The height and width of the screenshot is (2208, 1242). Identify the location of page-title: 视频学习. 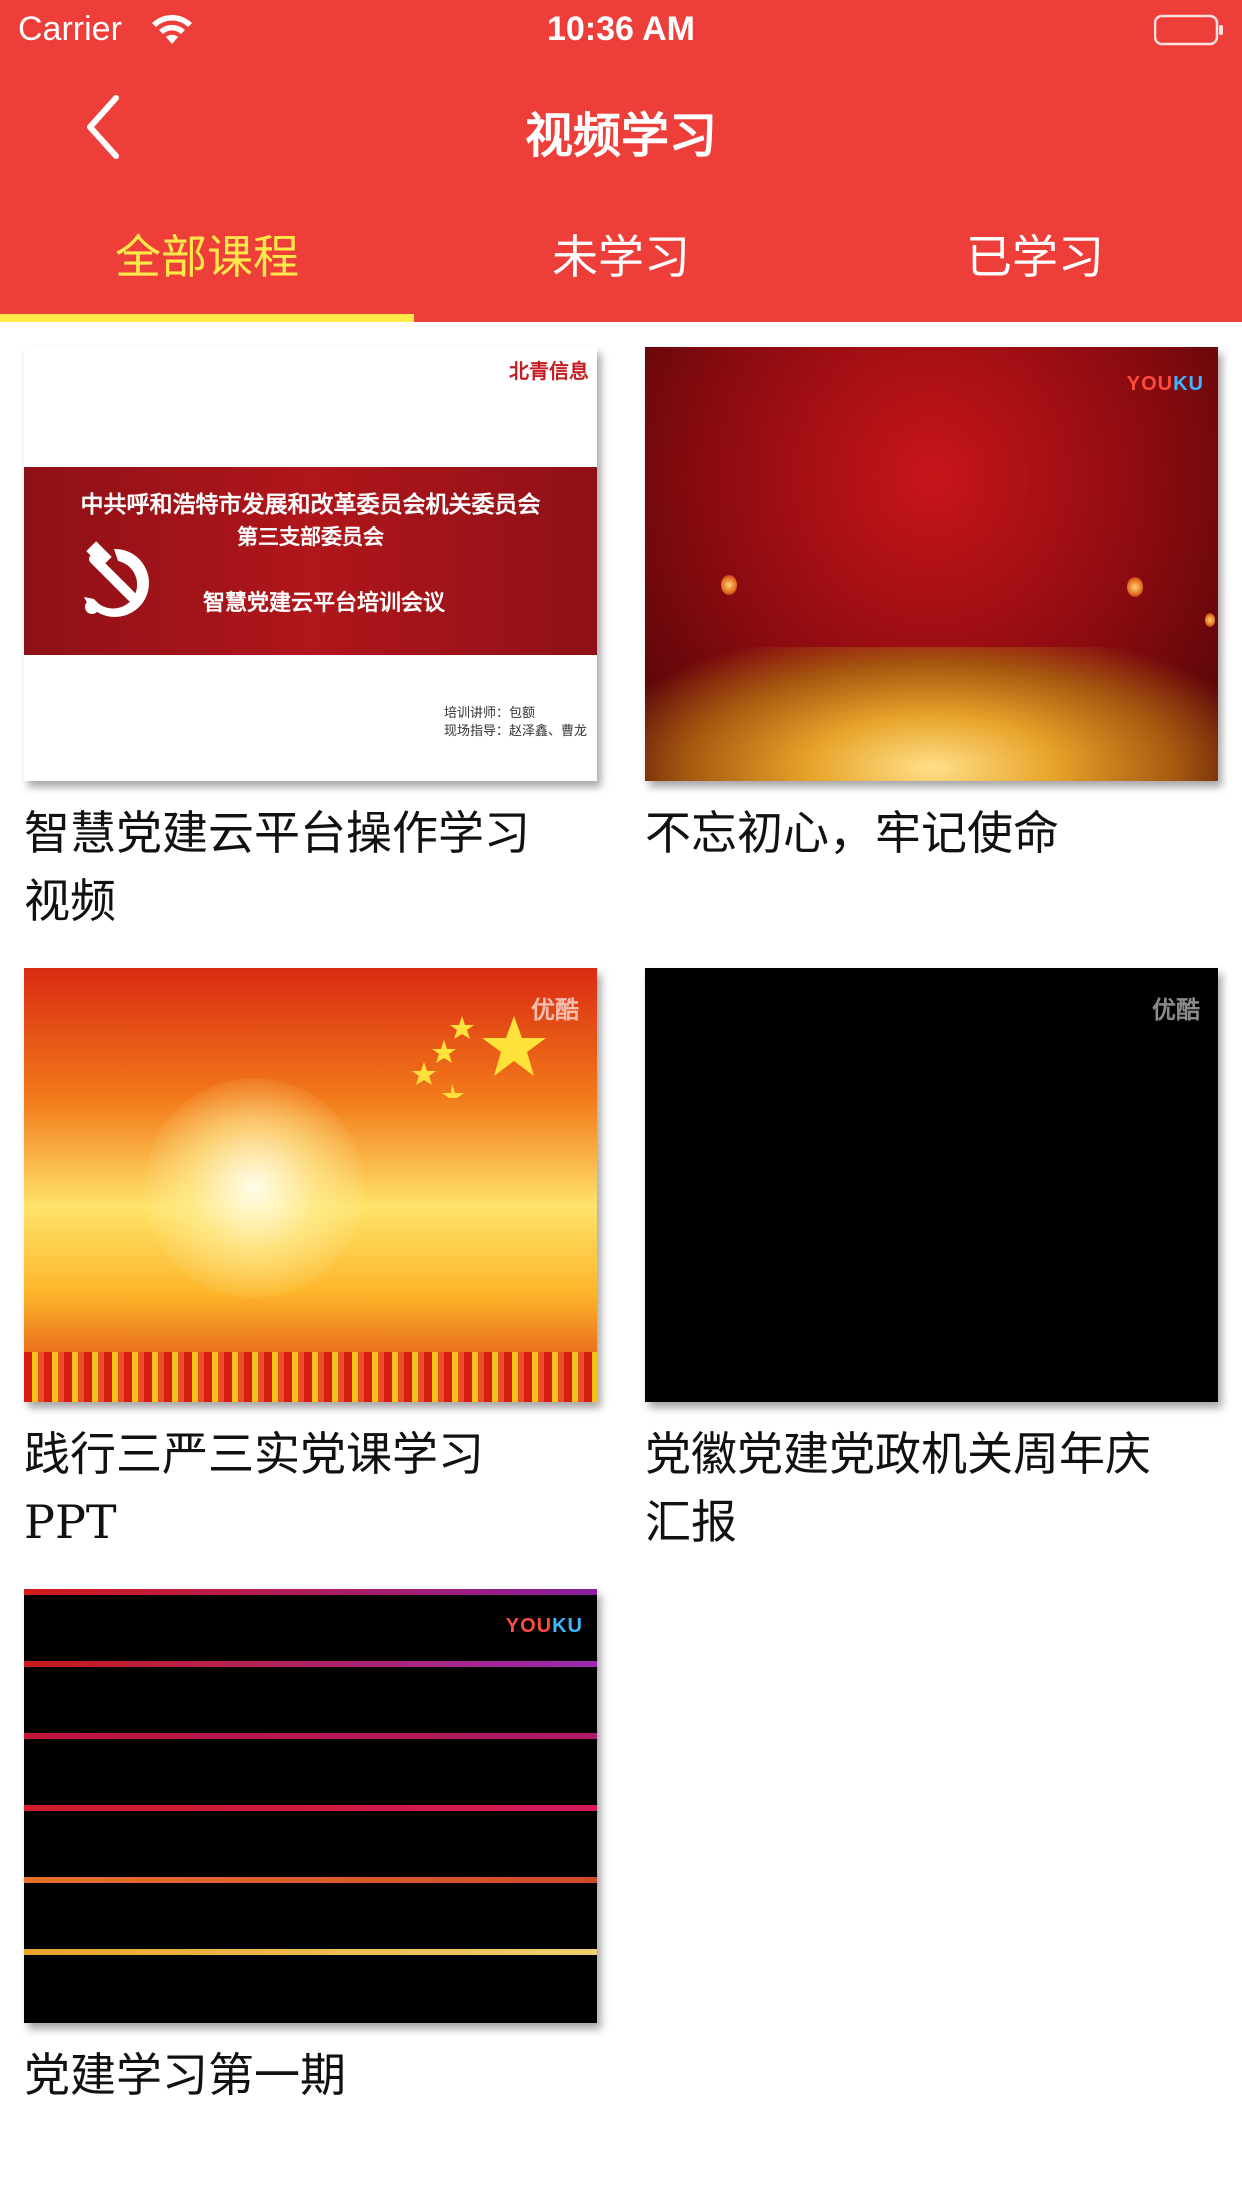
(620, 136).